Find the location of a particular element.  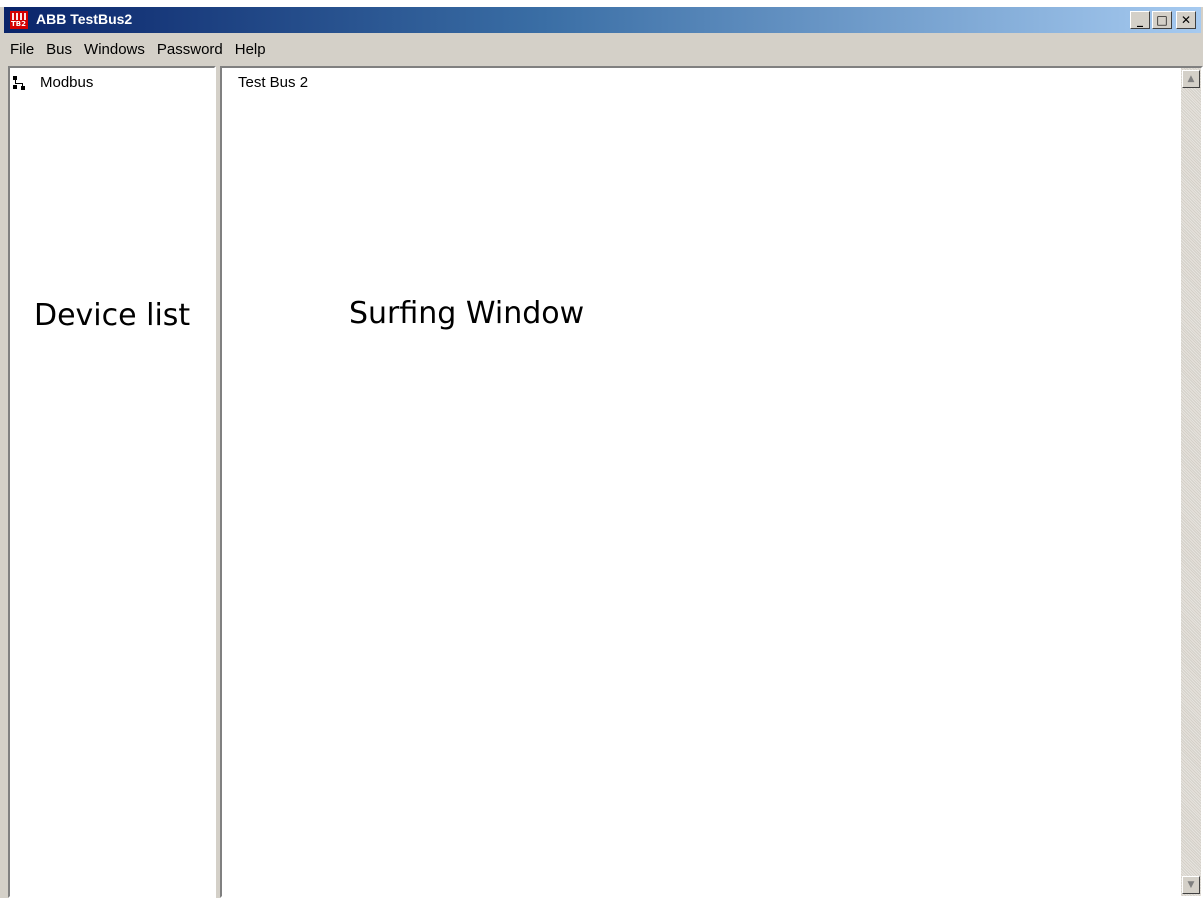

menu-bar: File Bus Windows Password Help is located at coordinates (138, 49).